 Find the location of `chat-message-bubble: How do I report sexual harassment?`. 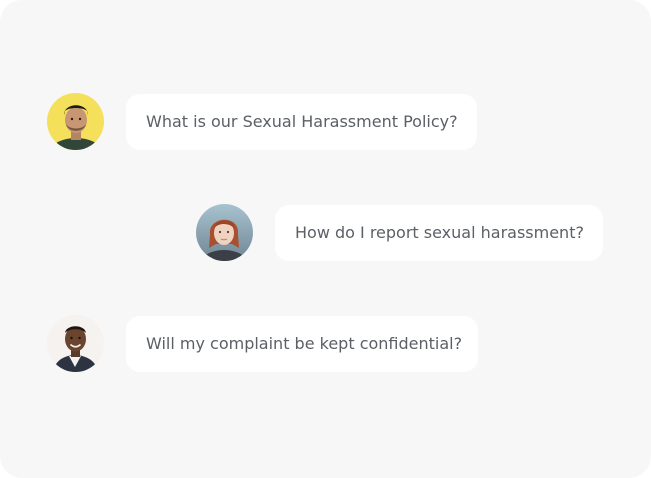

chat-message-bubble: How do I report sexual harassment? is located at coordinates (439, 233).